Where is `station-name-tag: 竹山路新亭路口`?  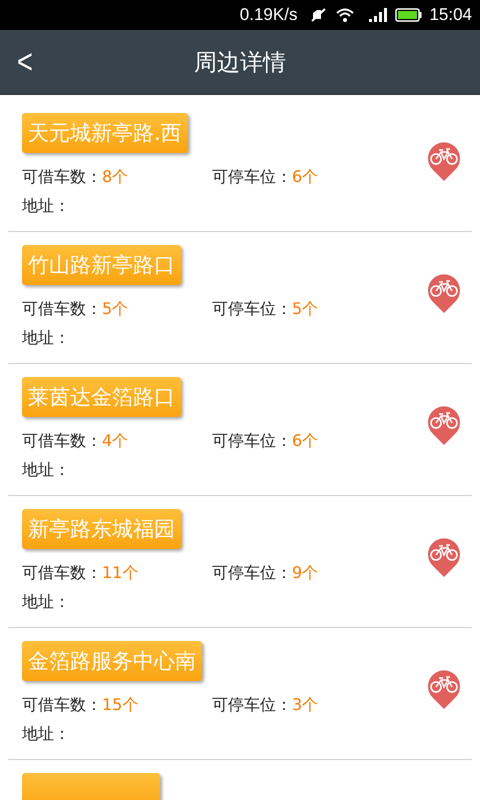 station-name-tag: 竹山路新亭路口 is located at coordinates (101, 265).